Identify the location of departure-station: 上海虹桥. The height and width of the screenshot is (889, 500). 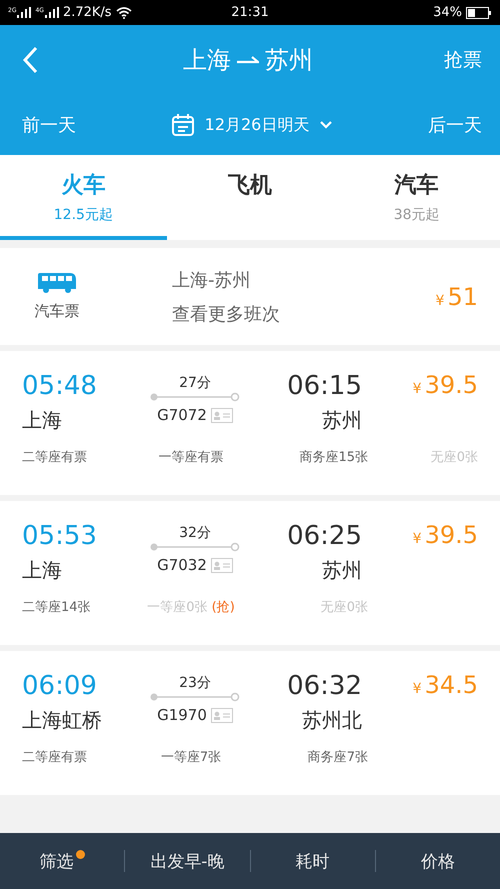
(62, 720).